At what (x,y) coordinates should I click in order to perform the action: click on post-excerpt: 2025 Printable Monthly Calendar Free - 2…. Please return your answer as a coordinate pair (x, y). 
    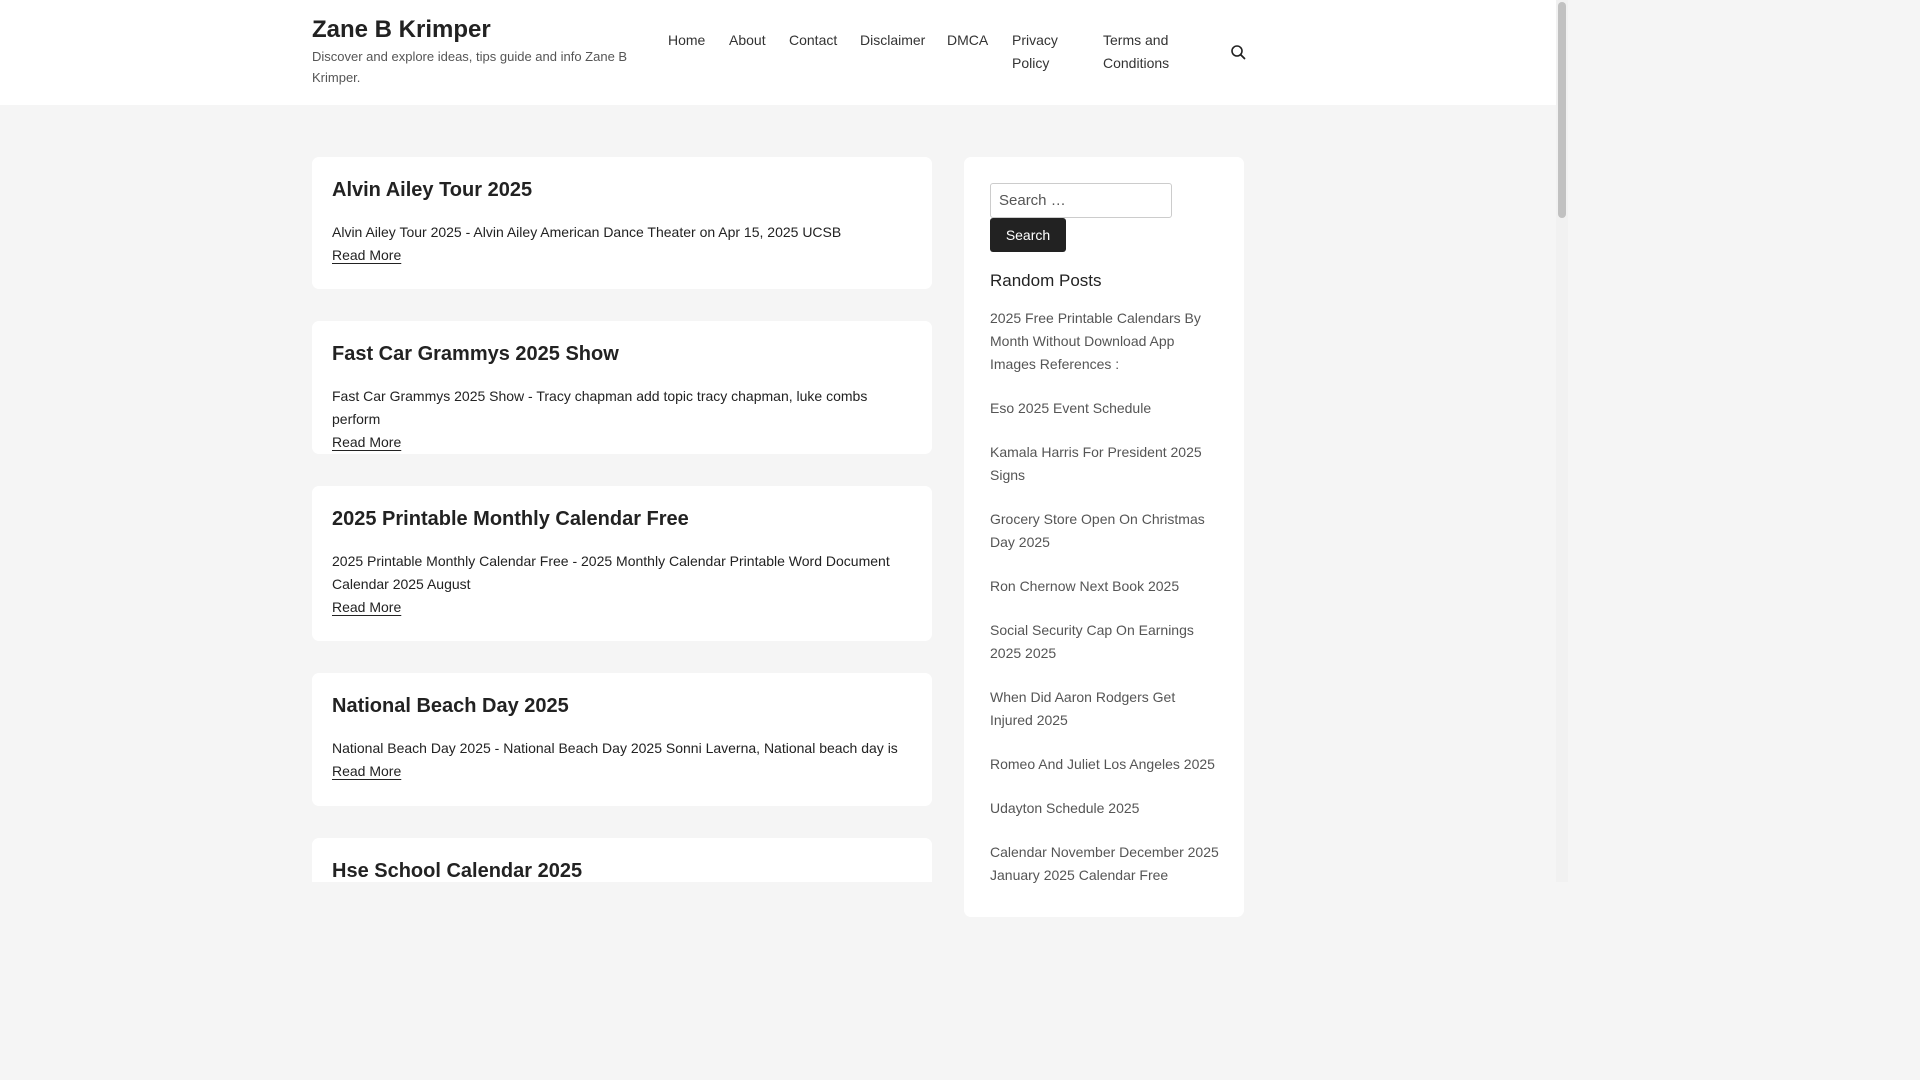
    Looking at the image, I should click on (611, 572).